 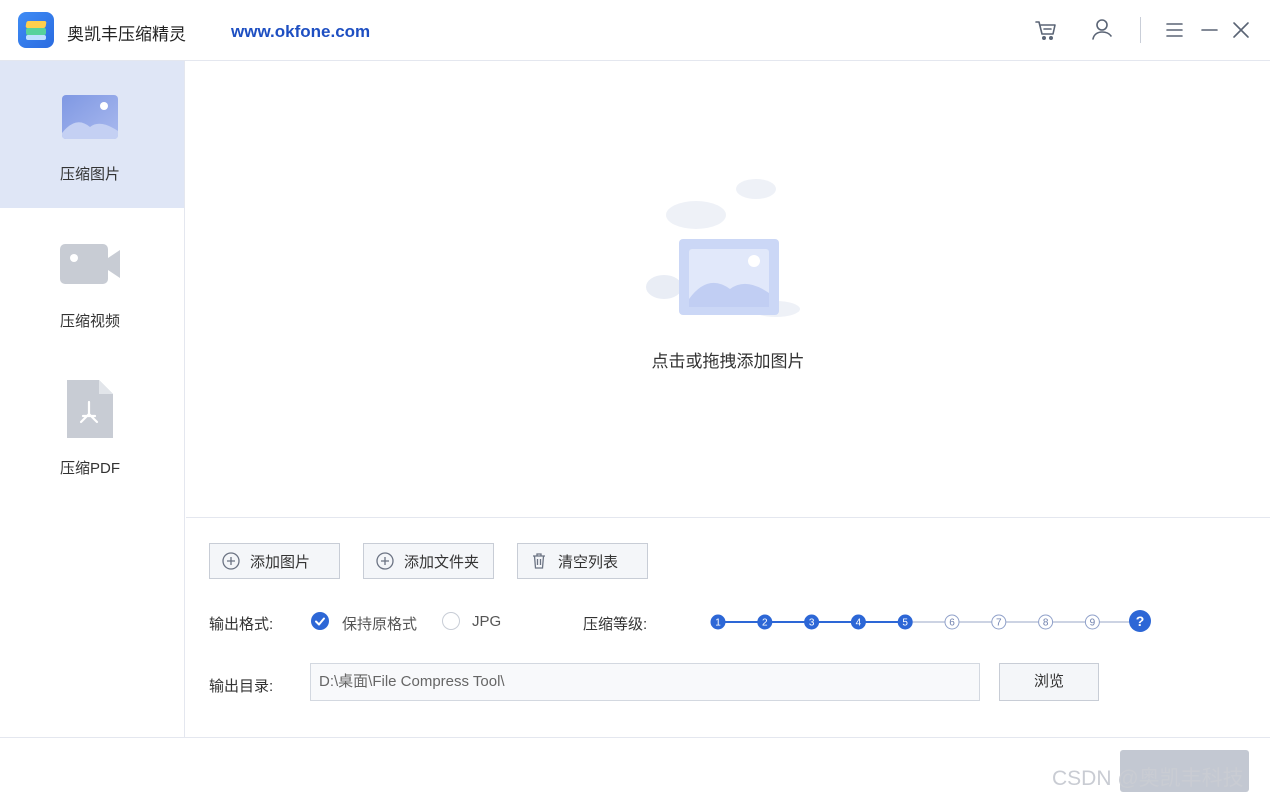 I want to click on image-icon, so click(x=90, y=118).